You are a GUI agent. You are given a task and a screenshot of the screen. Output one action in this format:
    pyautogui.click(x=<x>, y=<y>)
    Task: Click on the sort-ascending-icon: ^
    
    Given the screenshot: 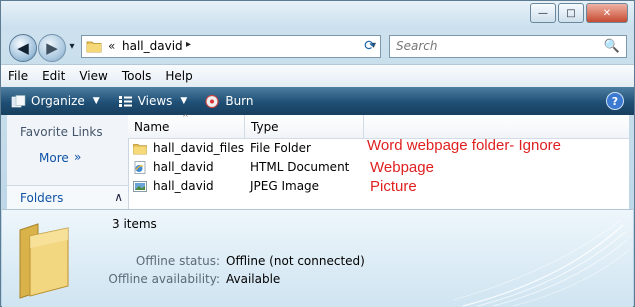 What is the action you would take?
    pyautogui.click(x=185, y=117)
    